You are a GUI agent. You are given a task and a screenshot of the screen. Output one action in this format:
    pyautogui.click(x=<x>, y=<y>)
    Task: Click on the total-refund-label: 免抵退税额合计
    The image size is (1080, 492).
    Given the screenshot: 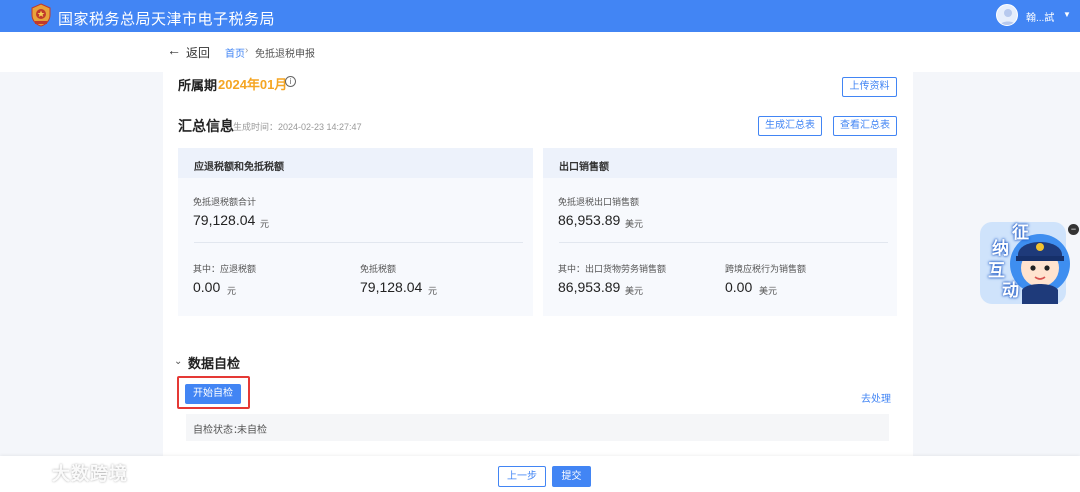 What is the action you would take?
    pyautogui.click(x=225, y=202)
    